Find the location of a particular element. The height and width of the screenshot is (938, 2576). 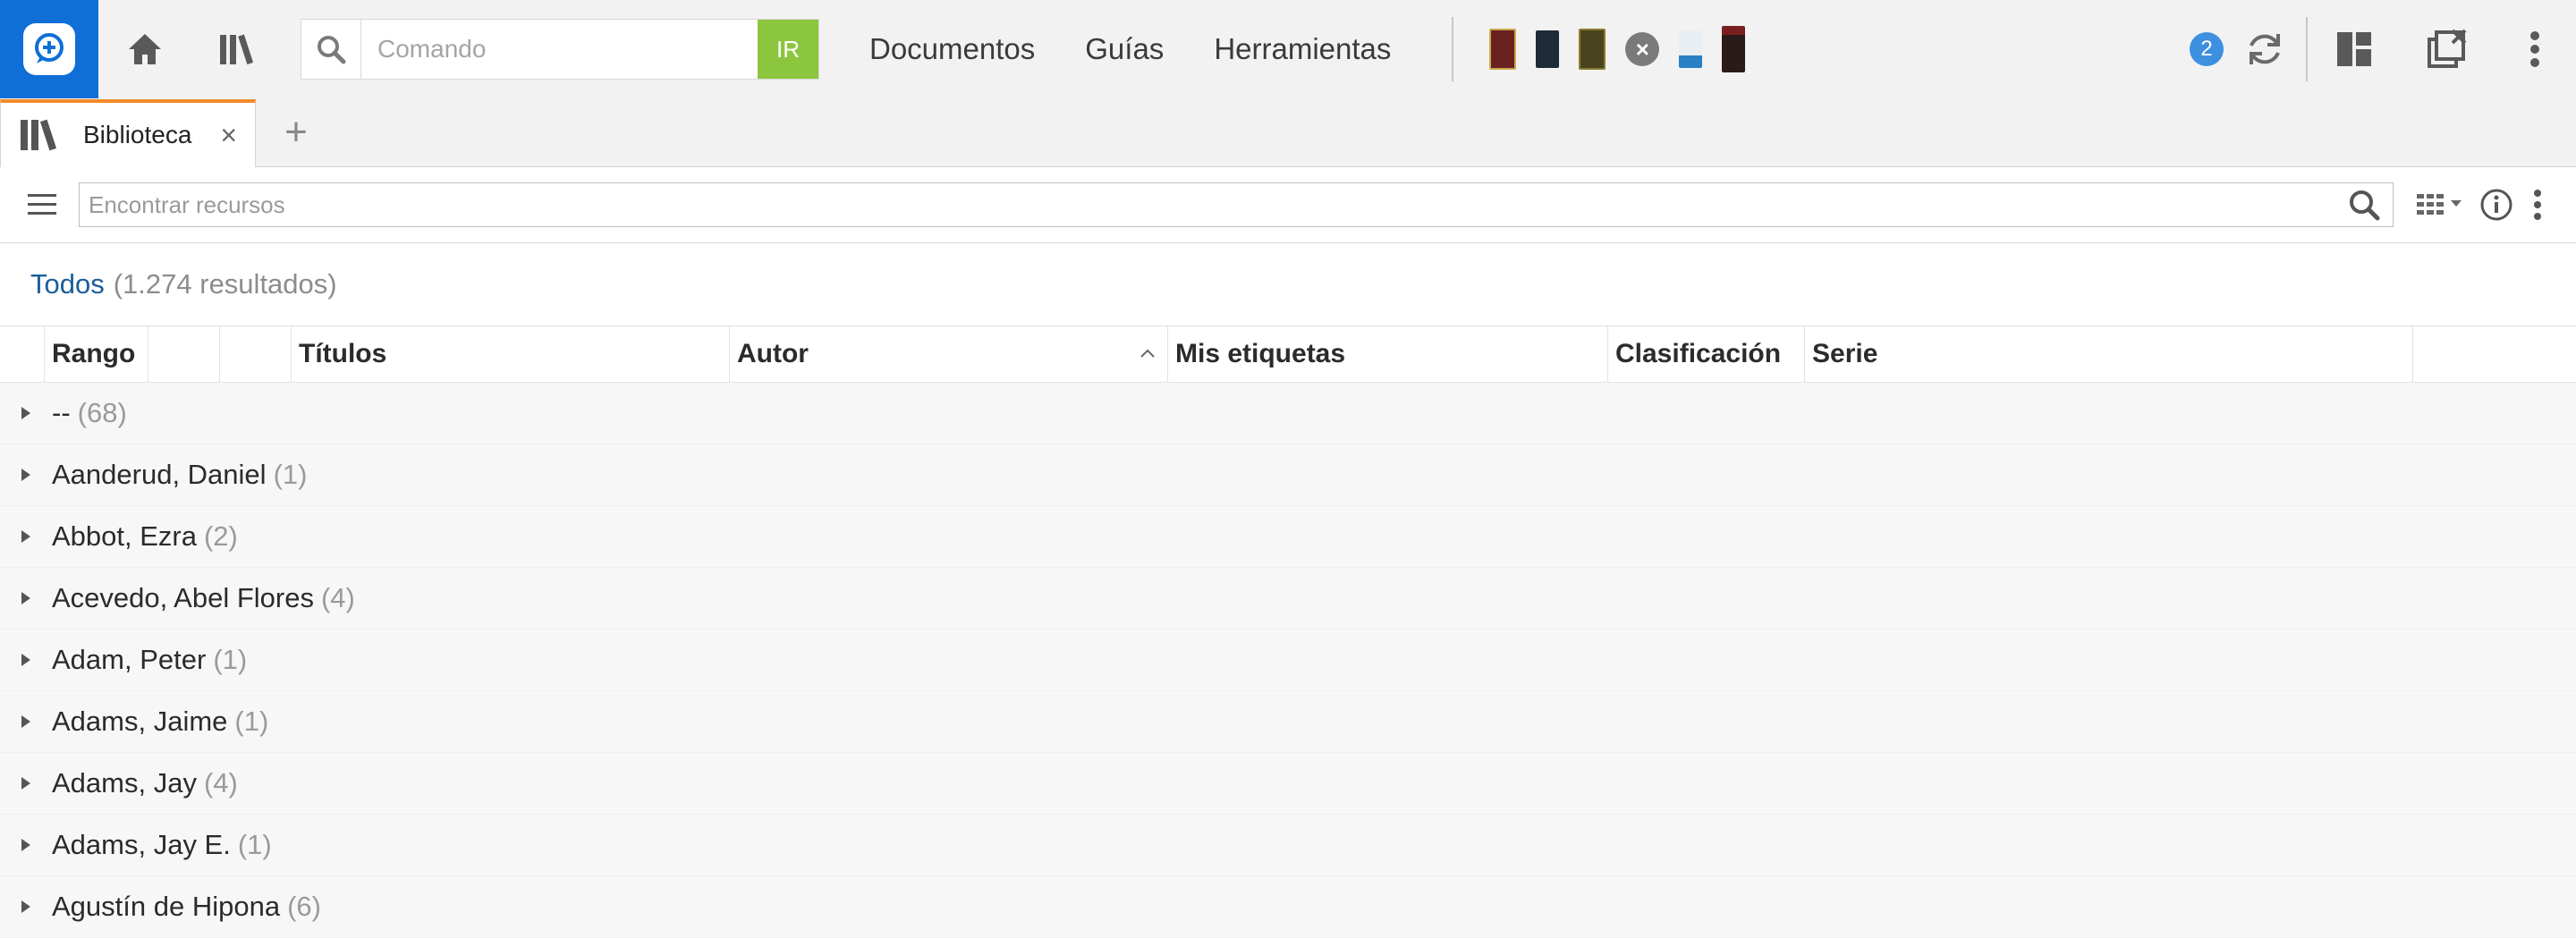

column-header-titles: Títulos is located at coordinates (511, 354).